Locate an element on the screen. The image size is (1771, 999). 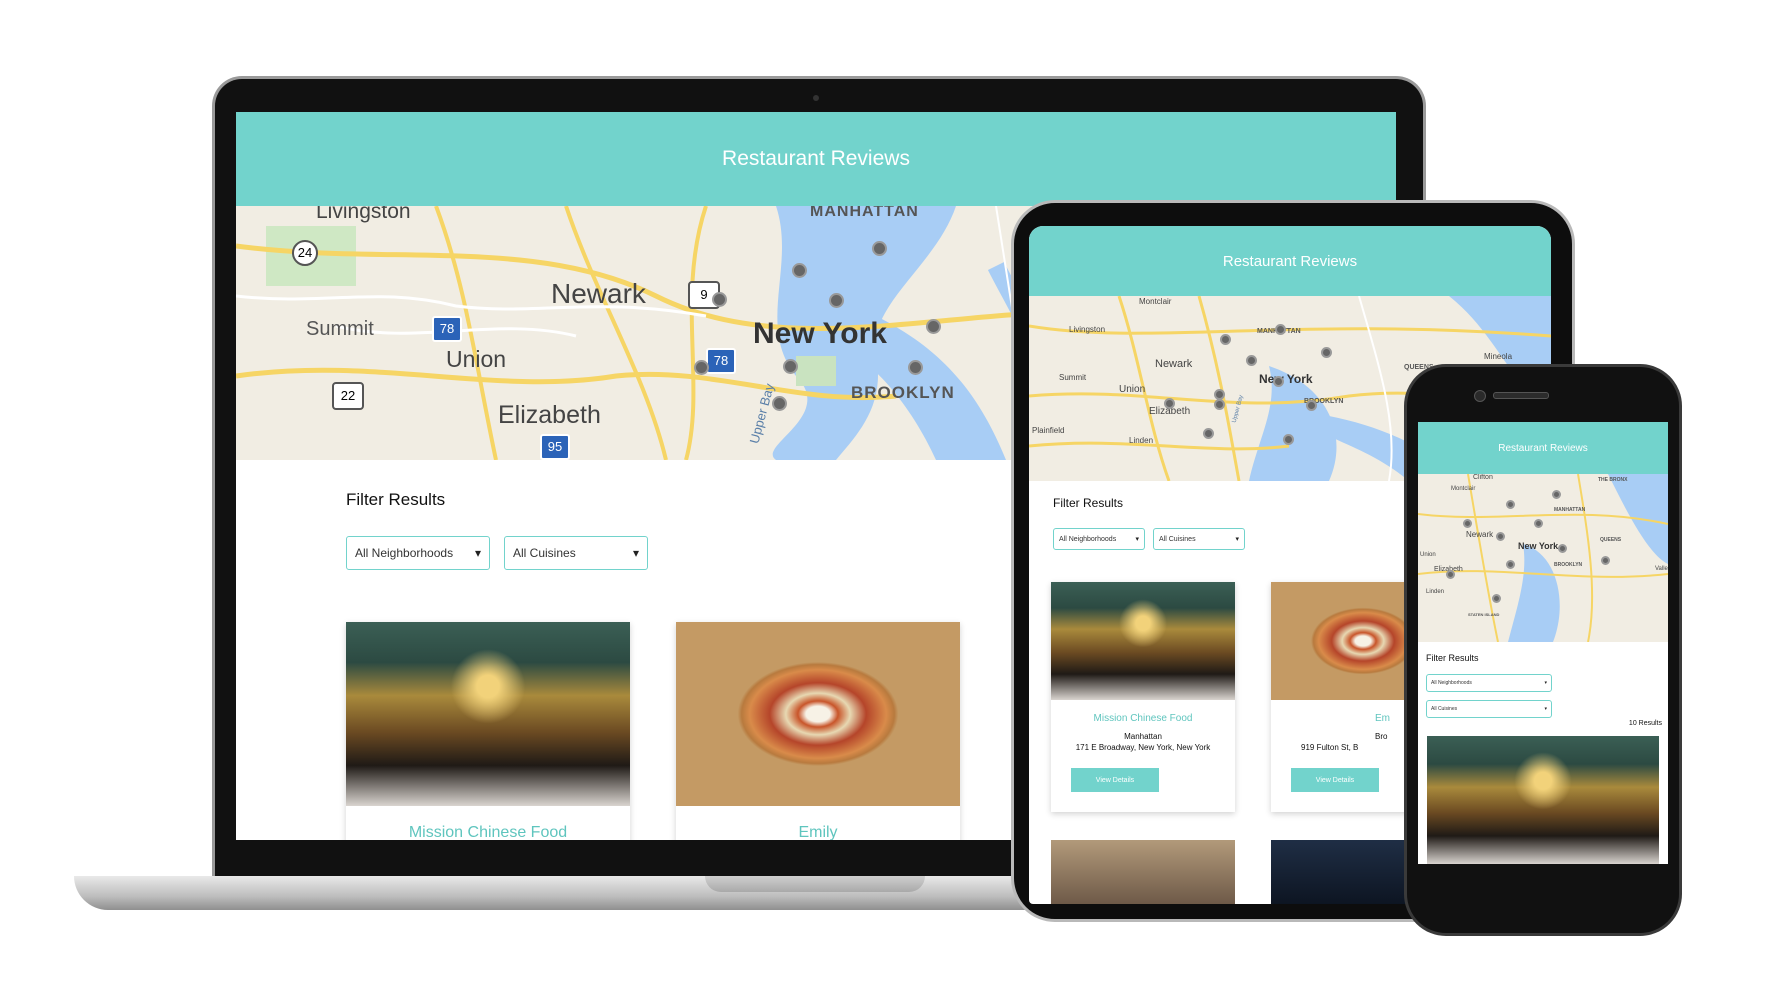
route-shield-22: 22 is located at coordinates (348, 396).